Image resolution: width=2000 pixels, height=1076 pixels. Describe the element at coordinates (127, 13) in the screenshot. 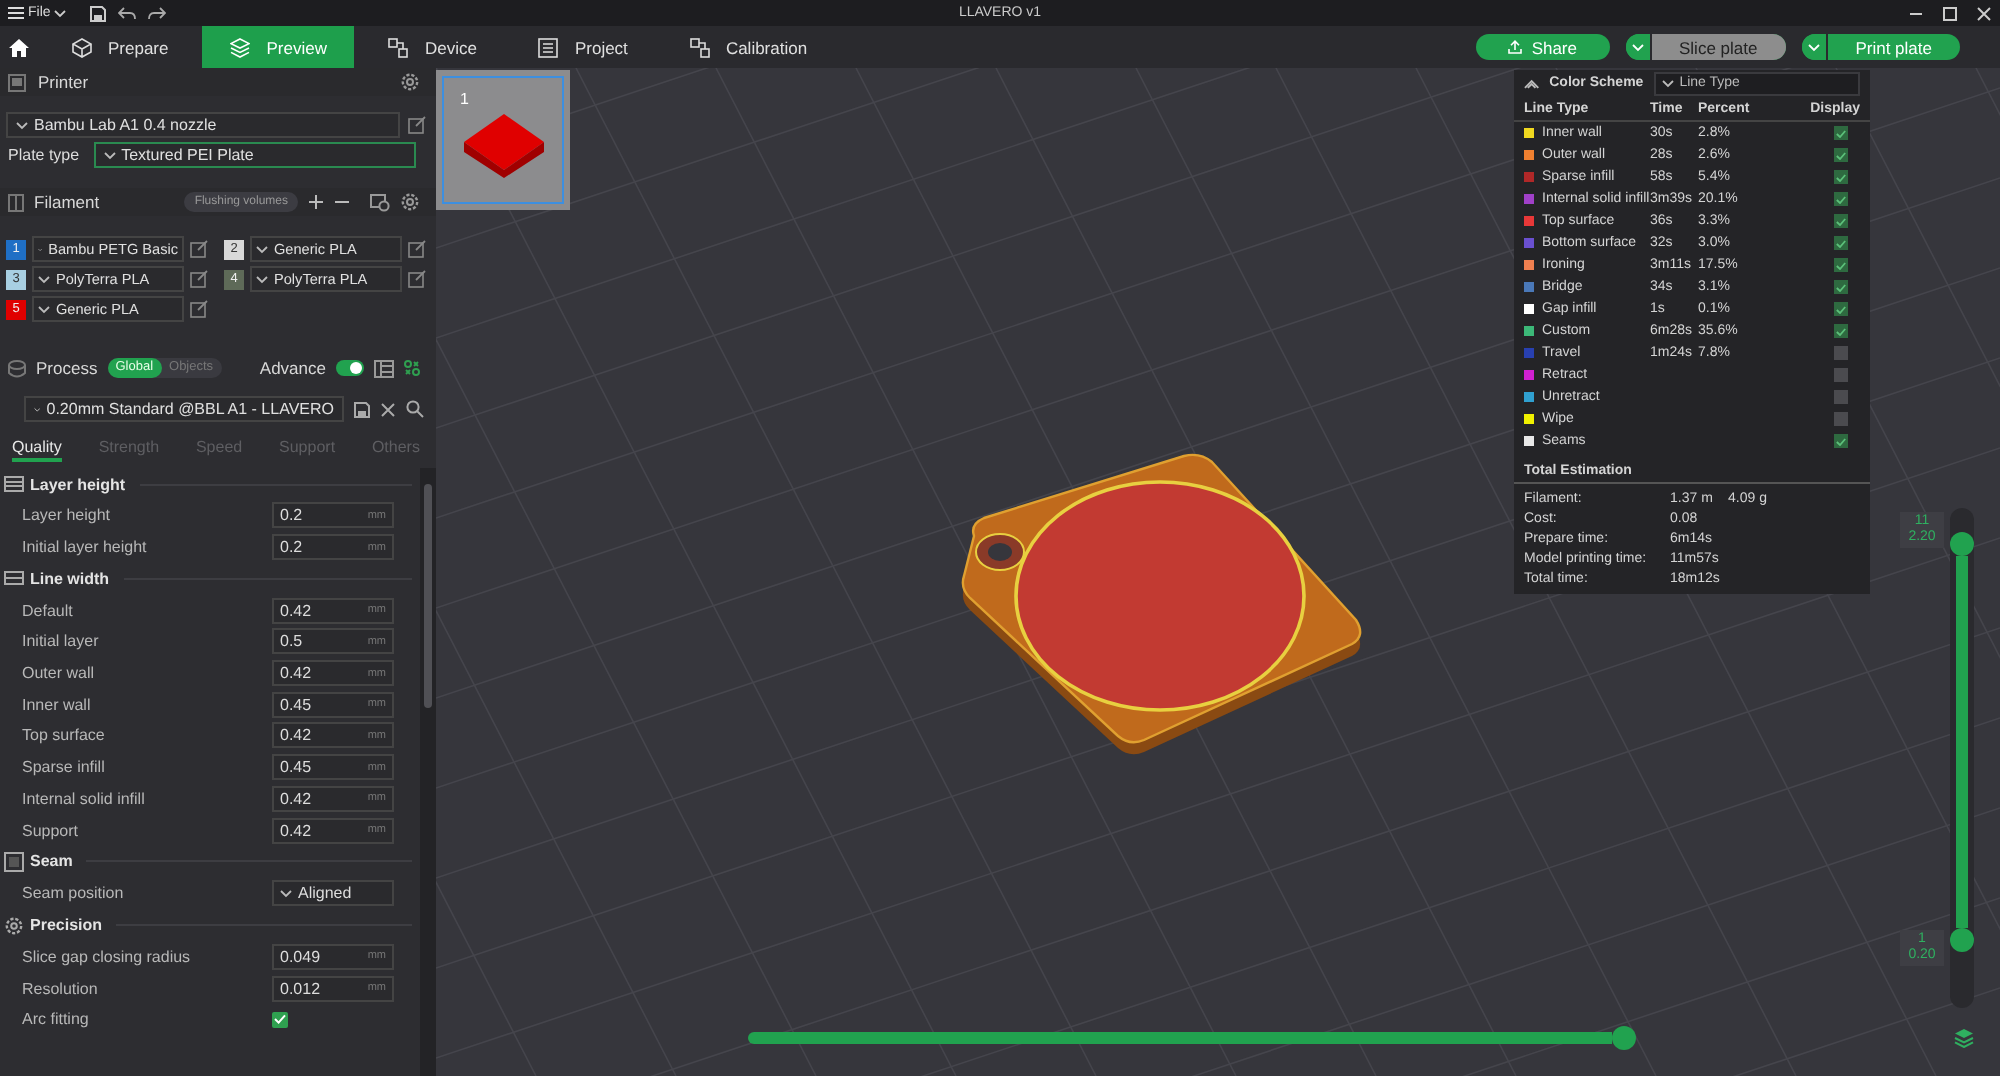

I see `undo-icon` at that location.